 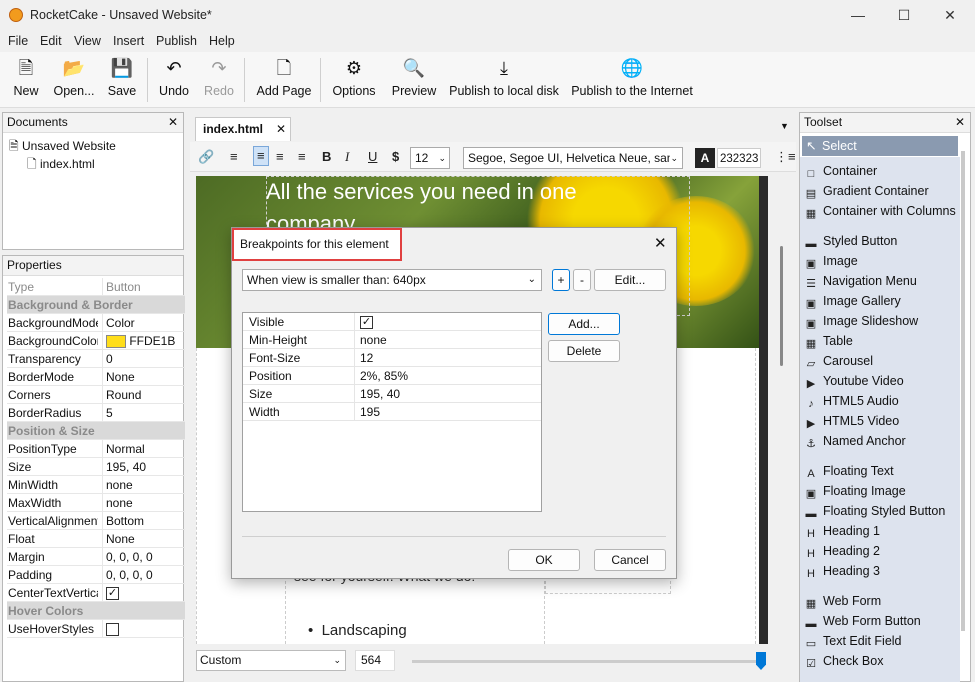 What do you see at coordinates (96, 449) in the screenshot?
I see `property-row: PositionType Normal` at bounding box center [96, 449].